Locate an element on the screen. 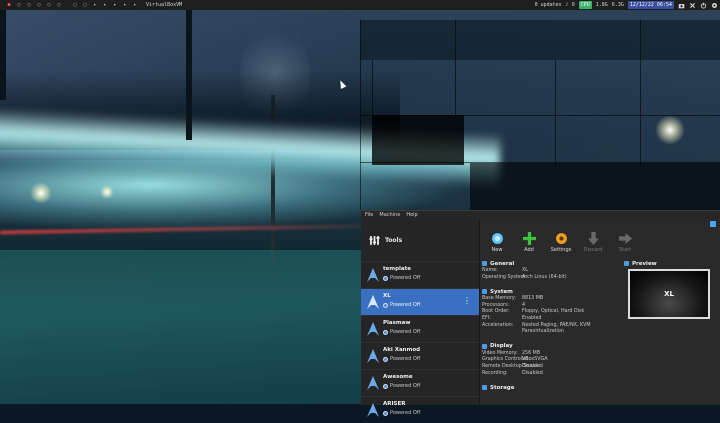  volume-value: 0 is located at coordinates (573, 5).